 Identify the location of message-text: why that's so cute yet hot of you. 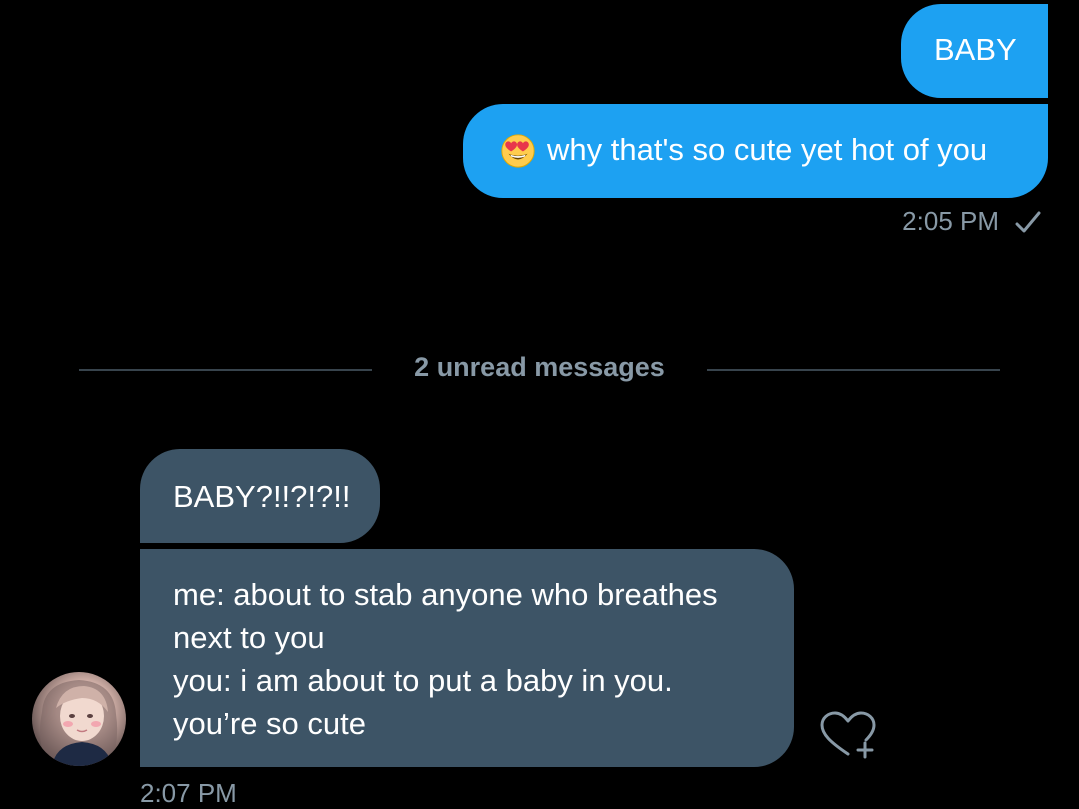
(767, 149).